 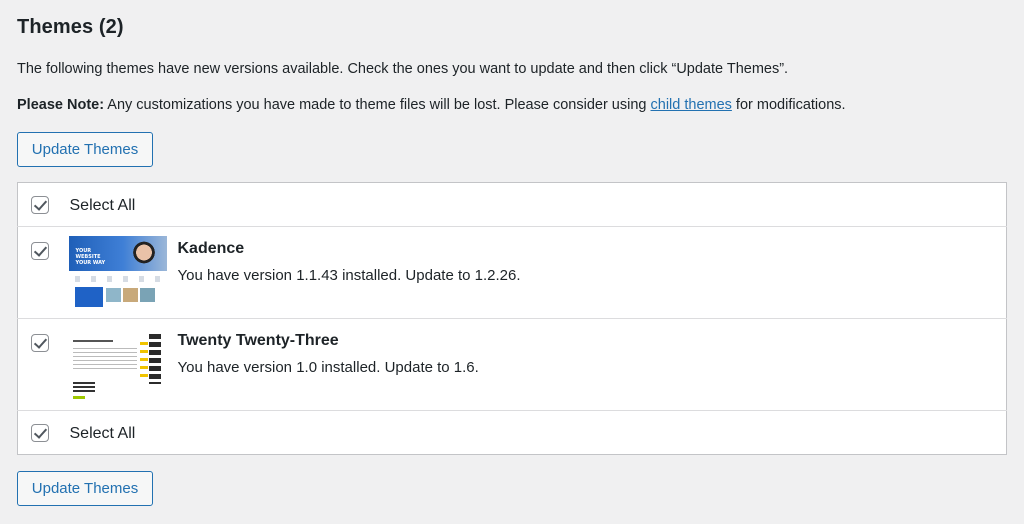 What do you see at coordinates (117, 365) in the screenshot?
I see `twenty-twenty-three-screenshot` at bounding box center [117, 365].